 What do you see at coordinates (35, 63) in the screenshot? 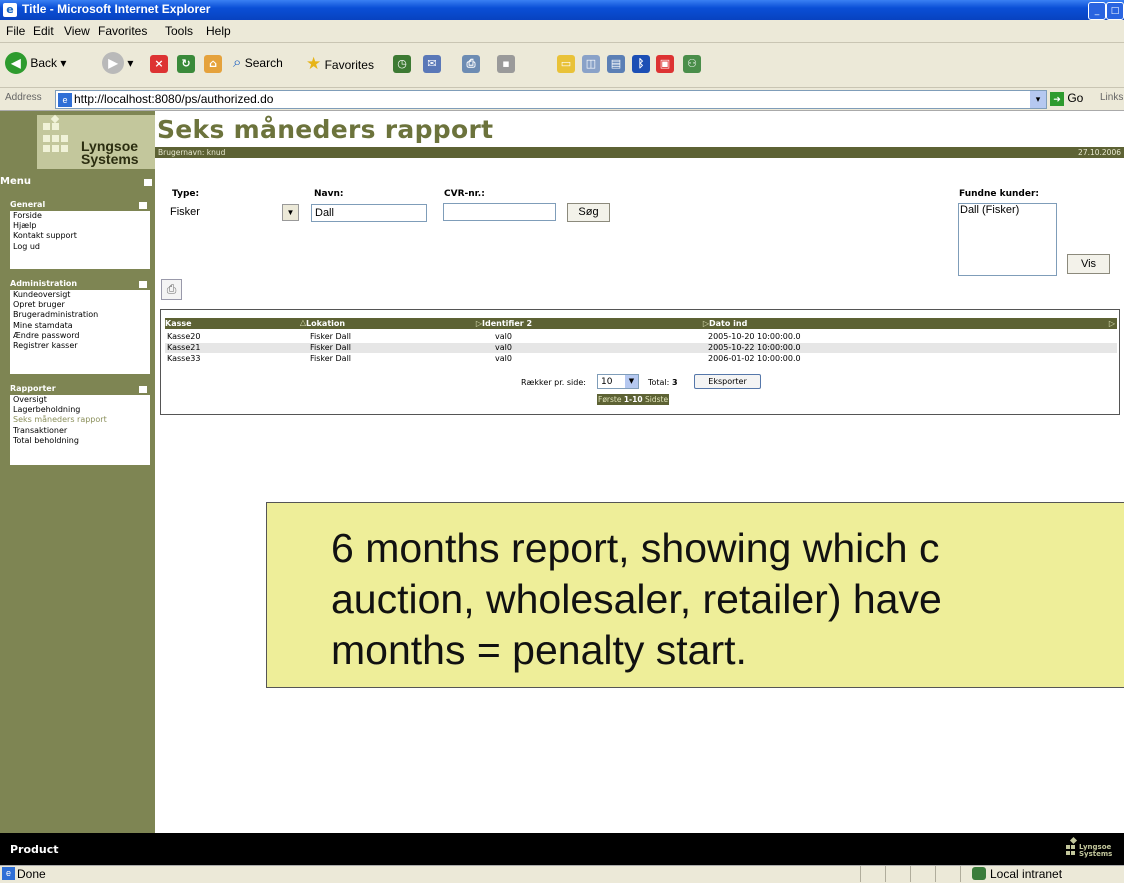
I see `back-button: ◀ Back ▾` at bounding box center [35, 63].